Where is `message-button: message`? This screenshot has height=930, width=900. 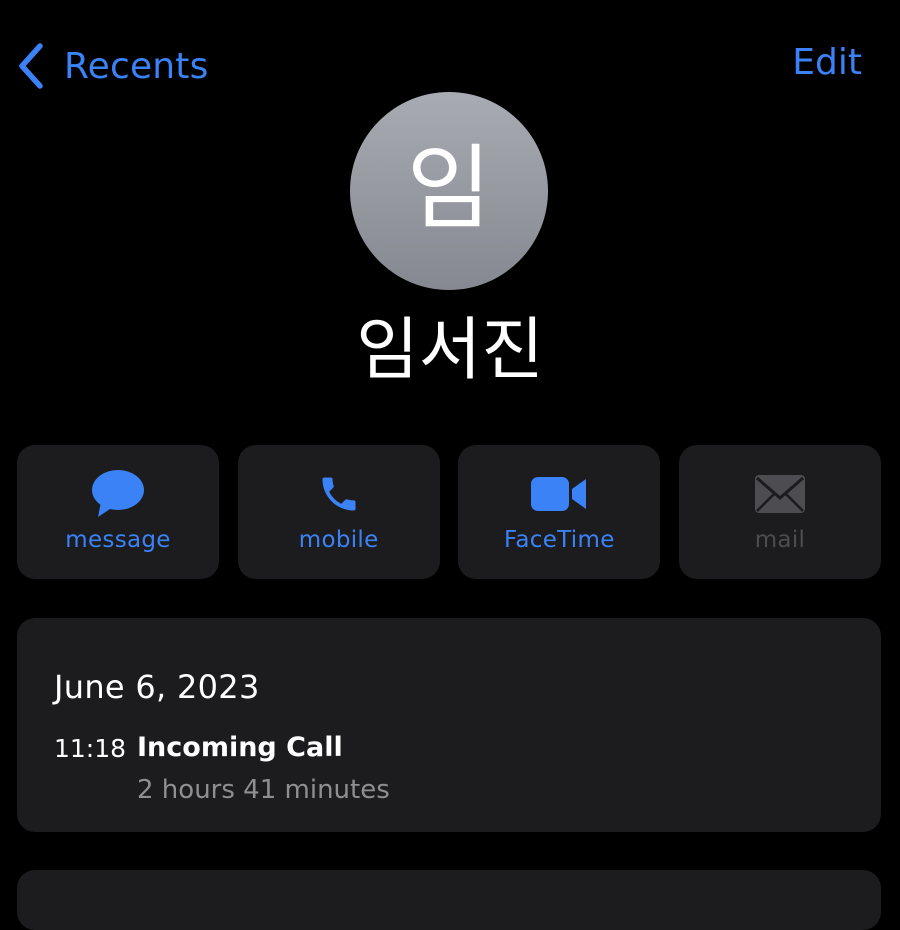
message-button: message is located at coordinates (118, 512).